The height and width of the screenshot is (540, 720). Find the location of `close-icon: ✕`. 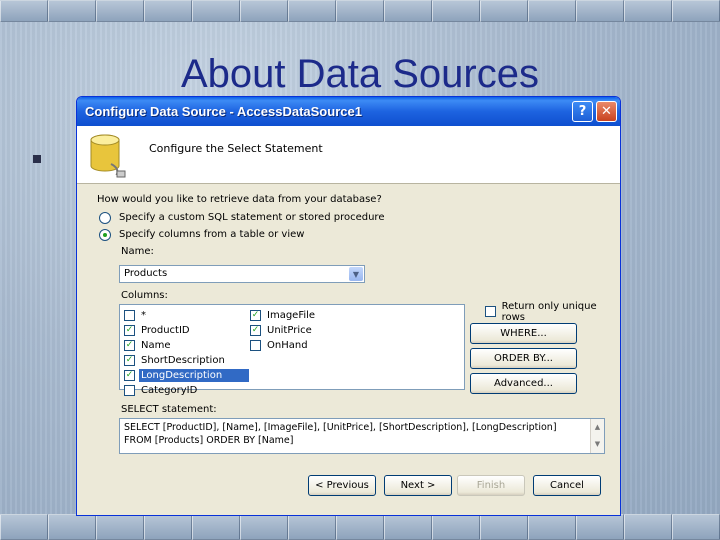

close-icon: ✕ is located at coordinates (606, 111).